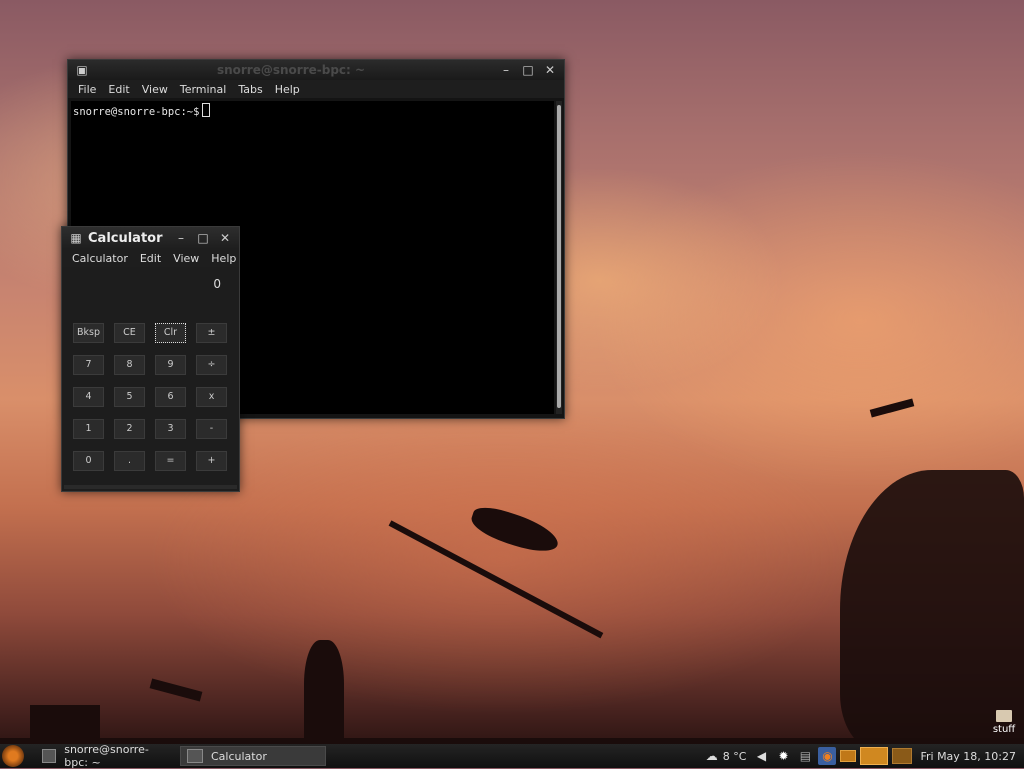  I want to click on desktop-folder-stuff: stuff, so click(1004, 722).